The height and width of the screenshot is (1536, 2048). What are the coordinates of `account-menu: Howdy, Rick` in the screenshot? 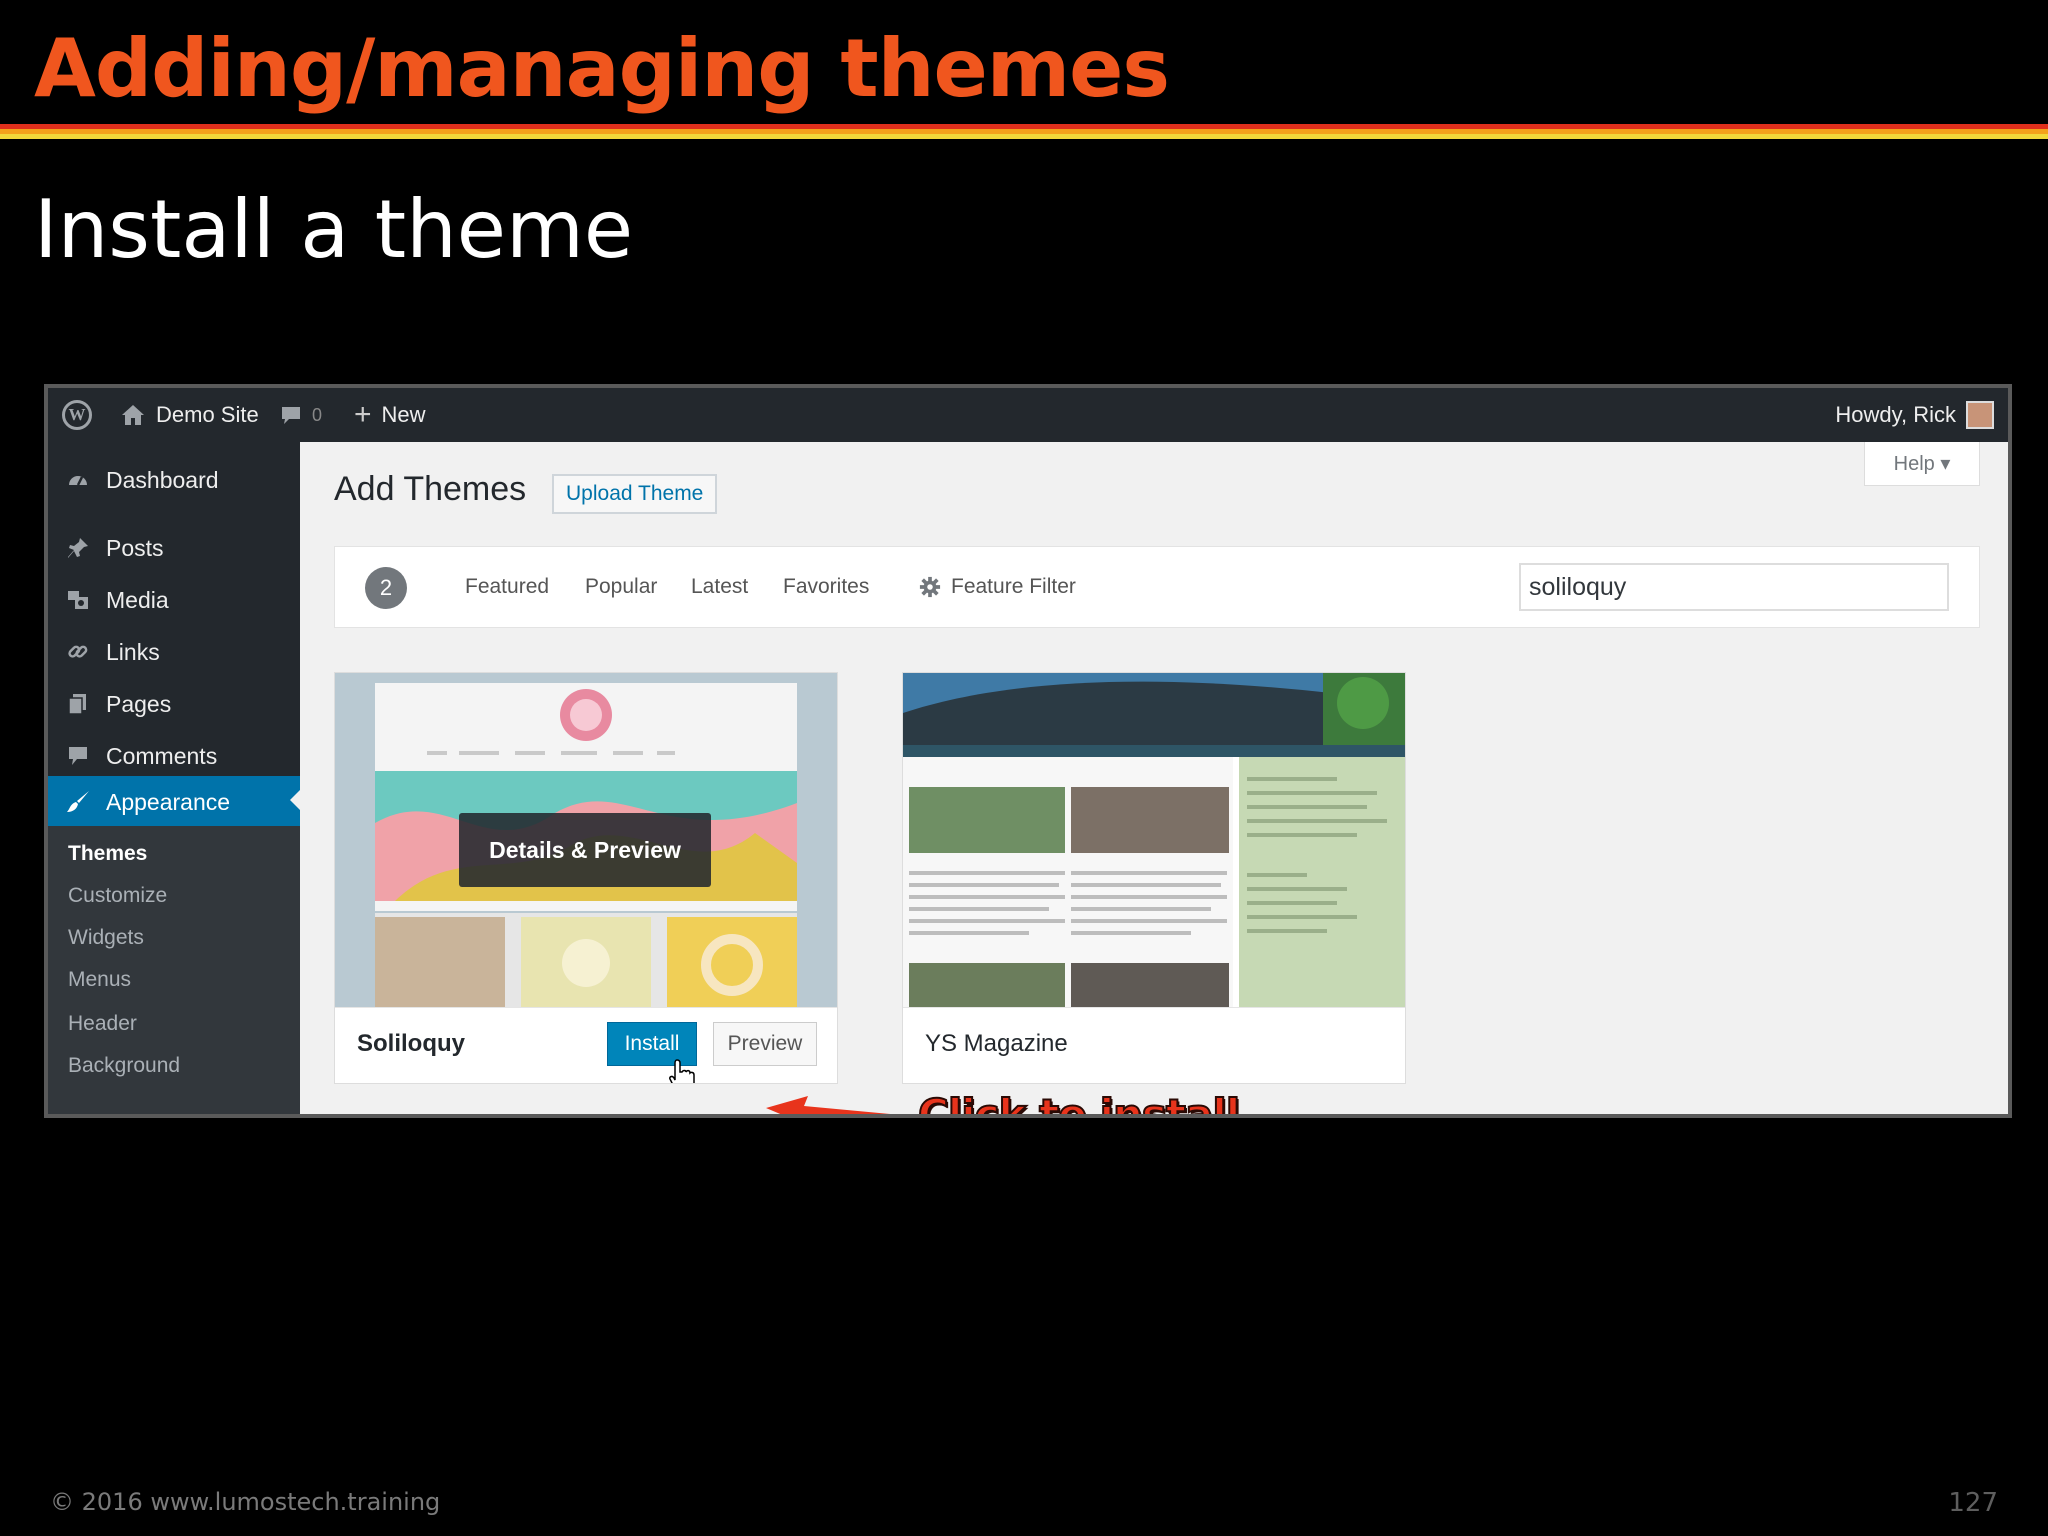 It's located at (1914, 415).